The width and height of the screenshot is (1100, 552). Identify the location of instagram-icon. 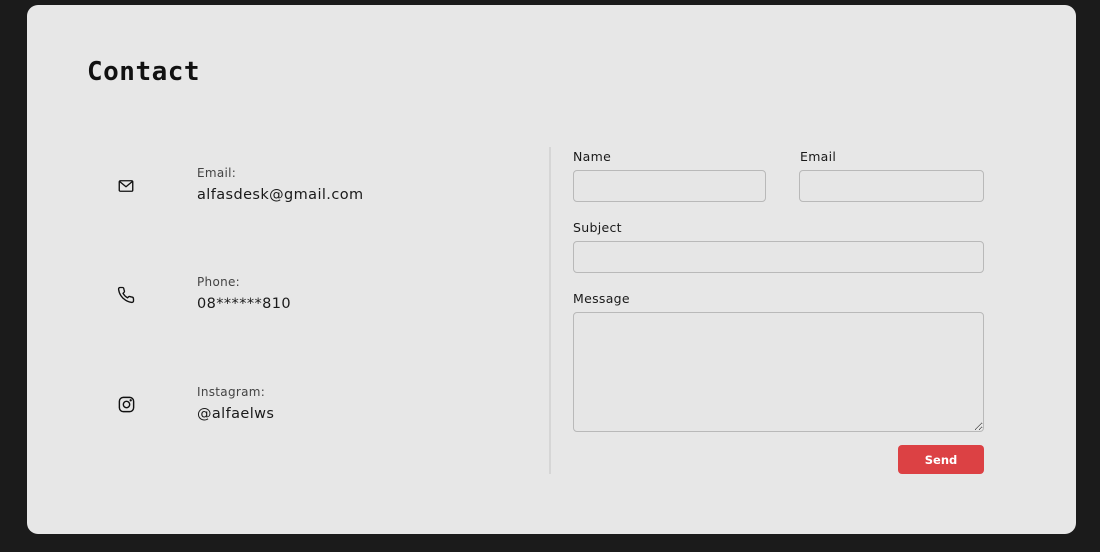
(126, 404).